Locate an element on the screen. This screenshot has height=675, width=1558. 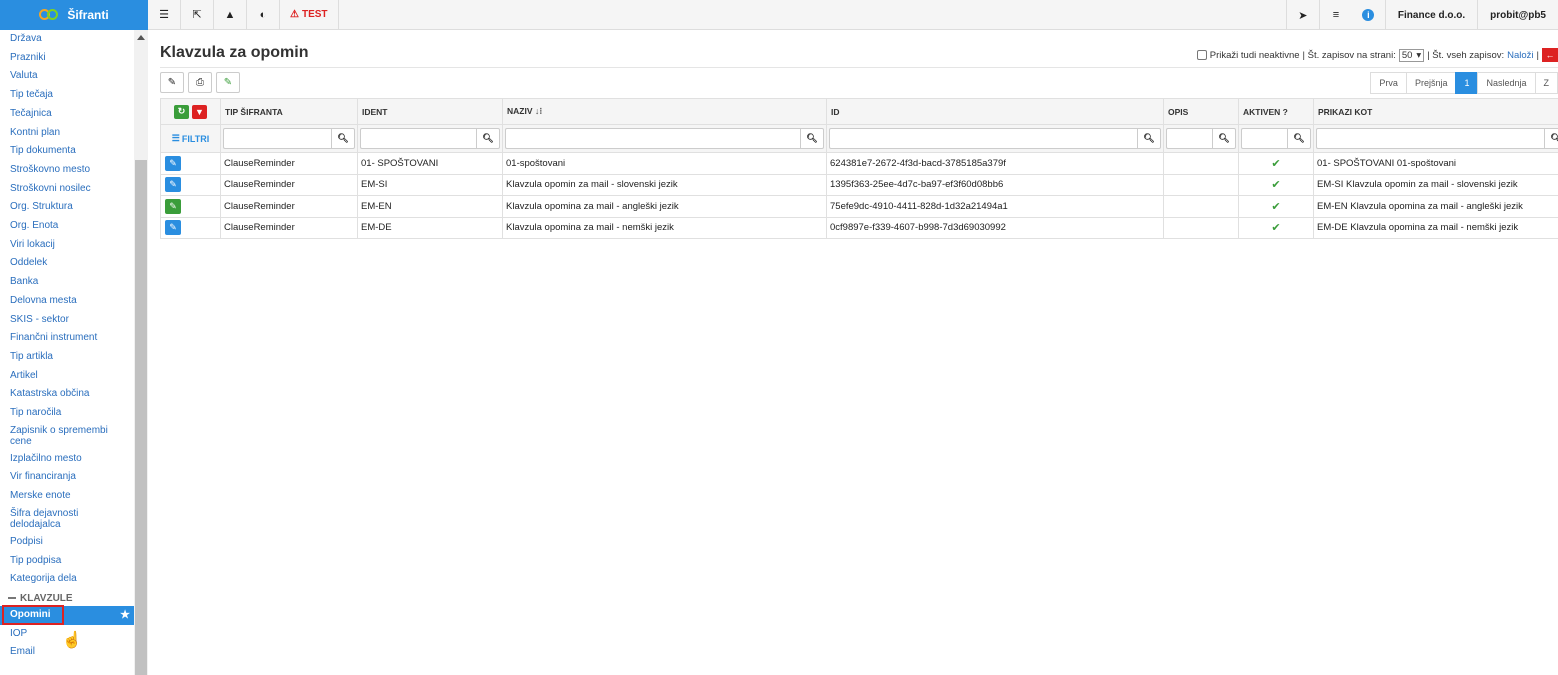
per-page-label: | Št. zapisov na strani: is located at coordinates (1349, 55).